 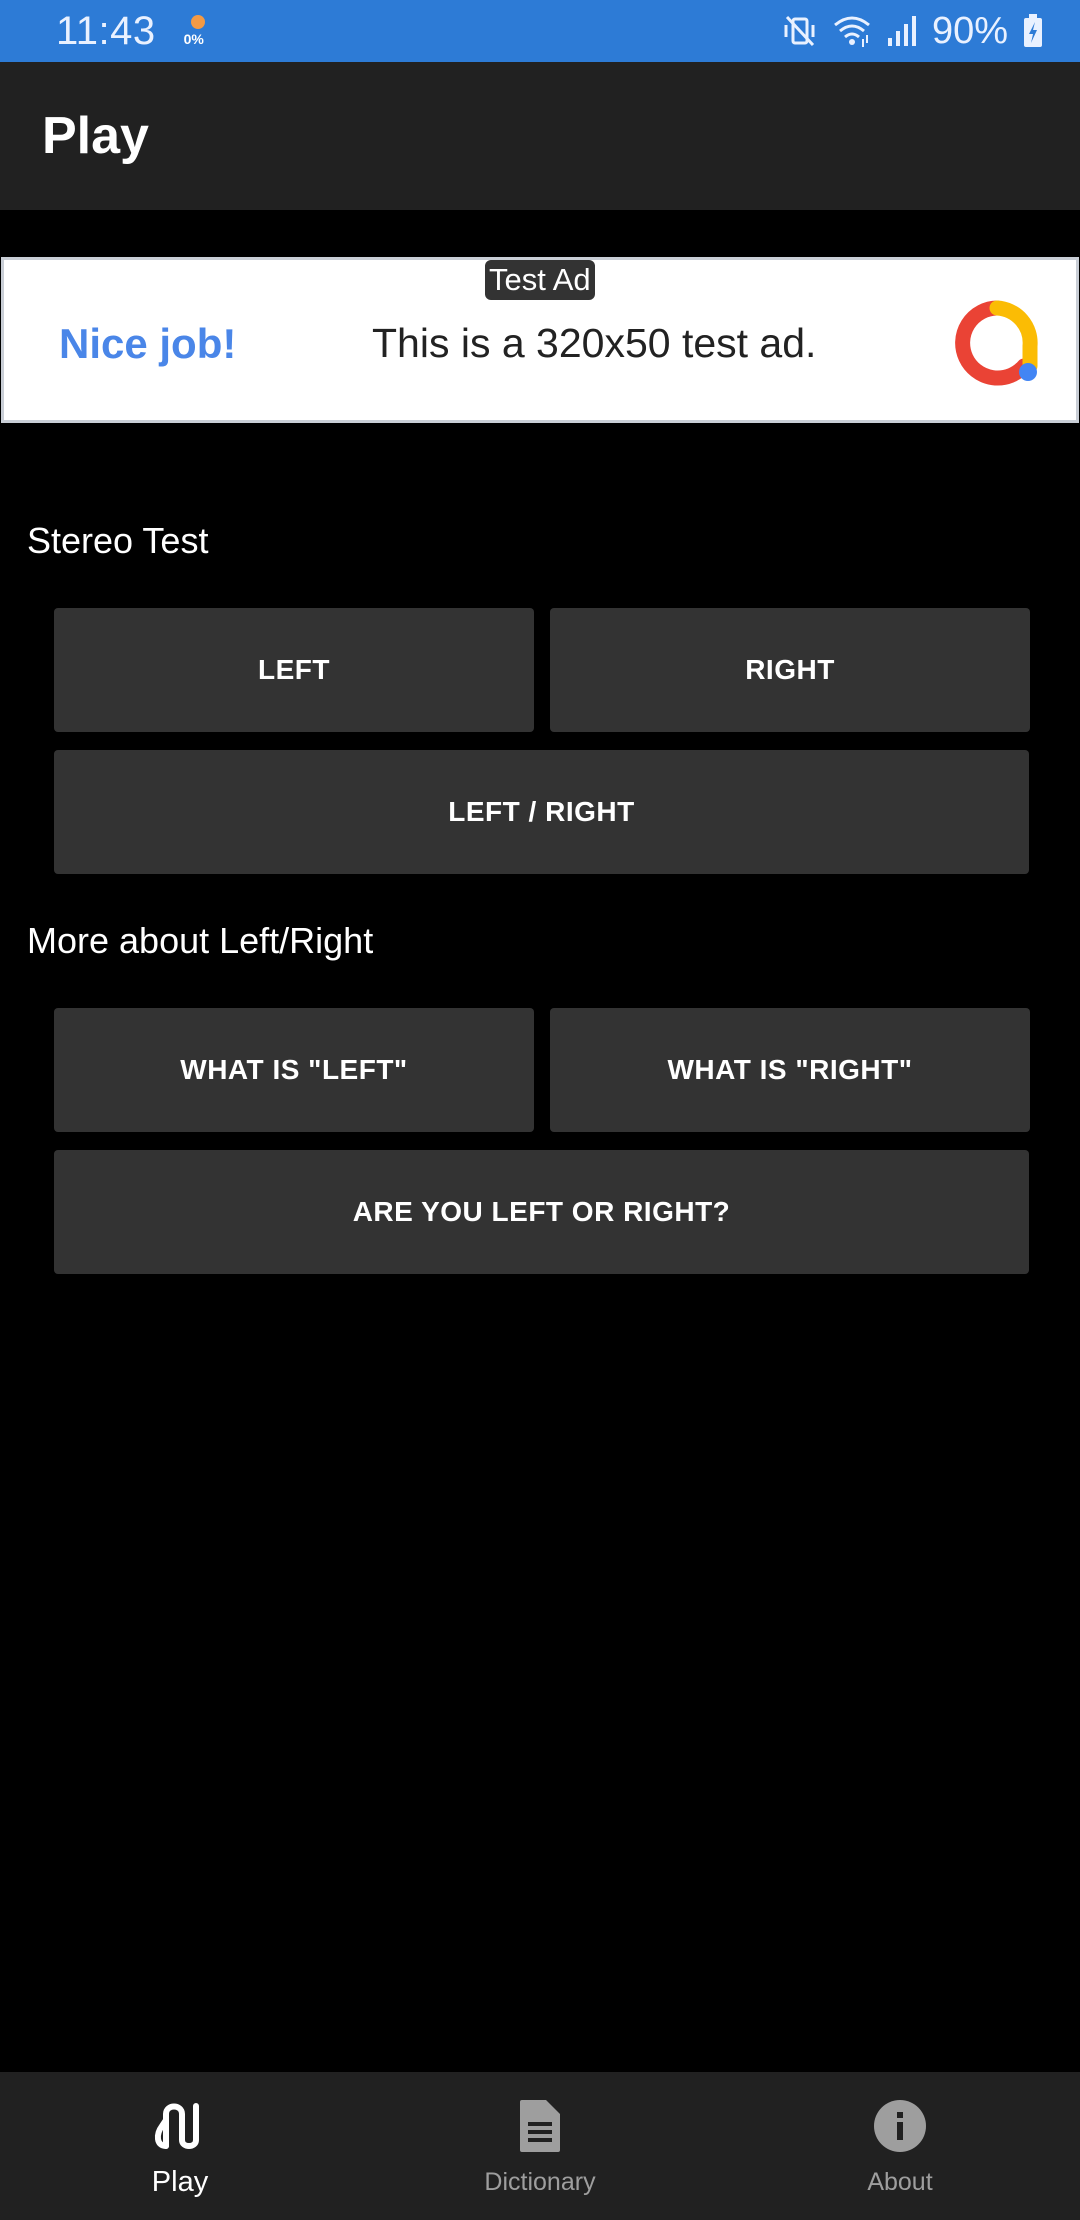 What do you see at coordinates (148, 343) in the screenshot?
I see `ad-headline: Nice job!` at bounding box center [148, 343].